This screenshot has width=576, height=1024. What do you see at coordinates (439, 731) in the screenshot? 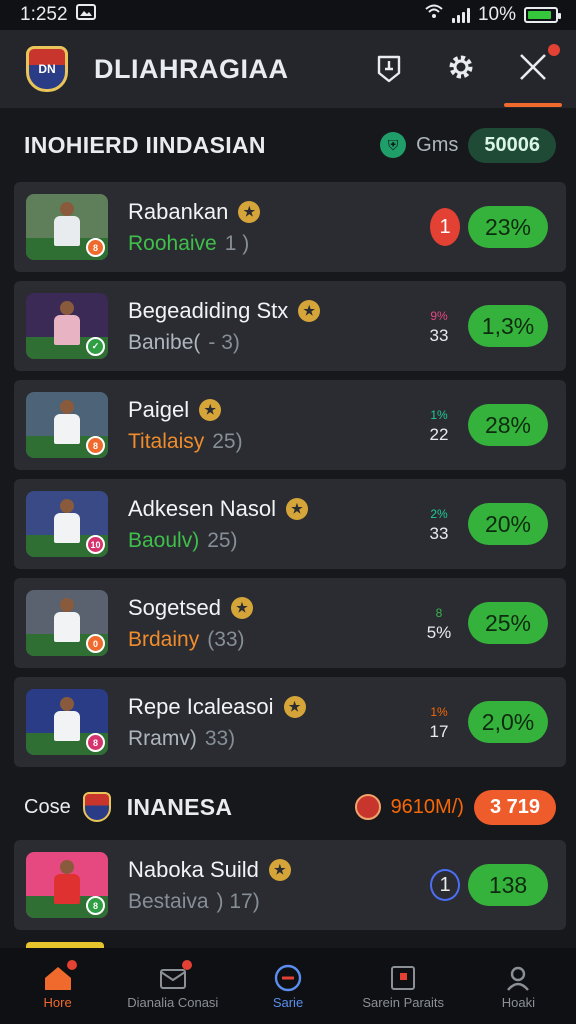
I see `mini-stat-value: 17` at bounding box center [439, 731].